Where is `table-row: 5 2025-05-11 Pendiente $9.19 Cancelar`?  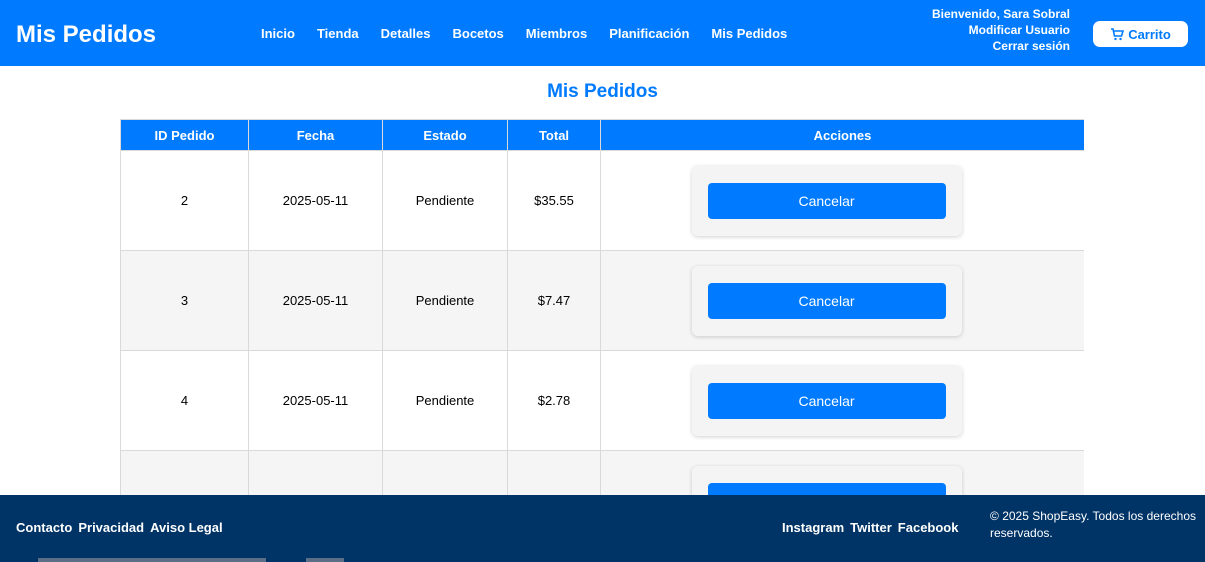
table-row: 5 2025-05-11 Pendiente $9.19 Cancelar is located at coordinates (602, 472).